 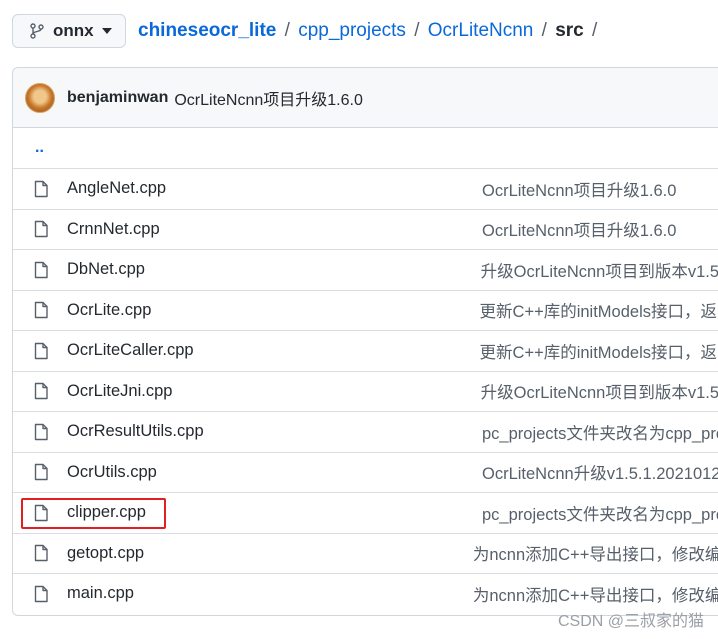 What do you see at coordinates (113, 229) in the screenshot?
I see `file-name-link: CrnnNet.cpp` at bounding box center [113, 229].